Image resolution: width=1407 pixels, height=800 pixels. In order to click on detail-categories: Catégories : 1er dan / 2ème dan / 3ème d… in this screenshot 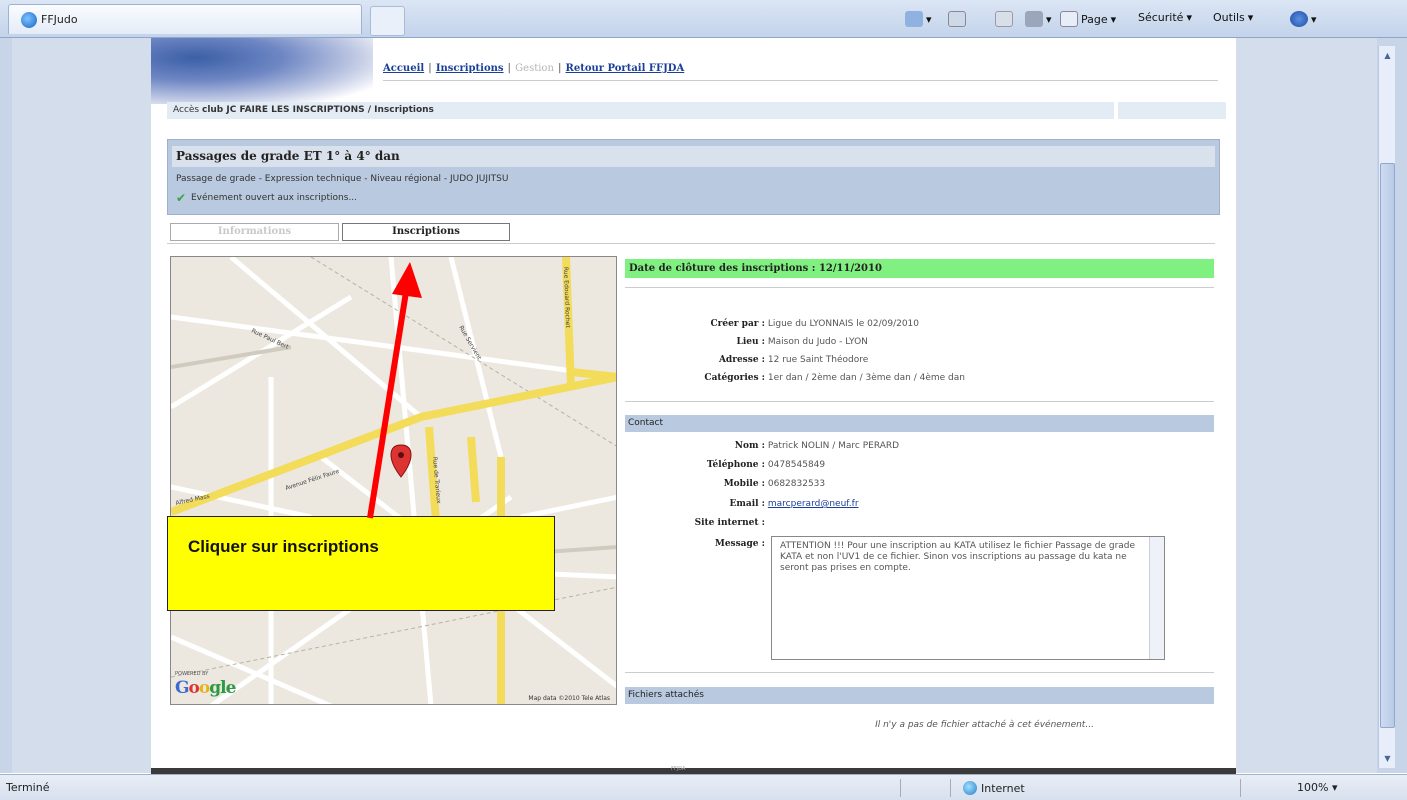, I will do `click(834, 378)`.